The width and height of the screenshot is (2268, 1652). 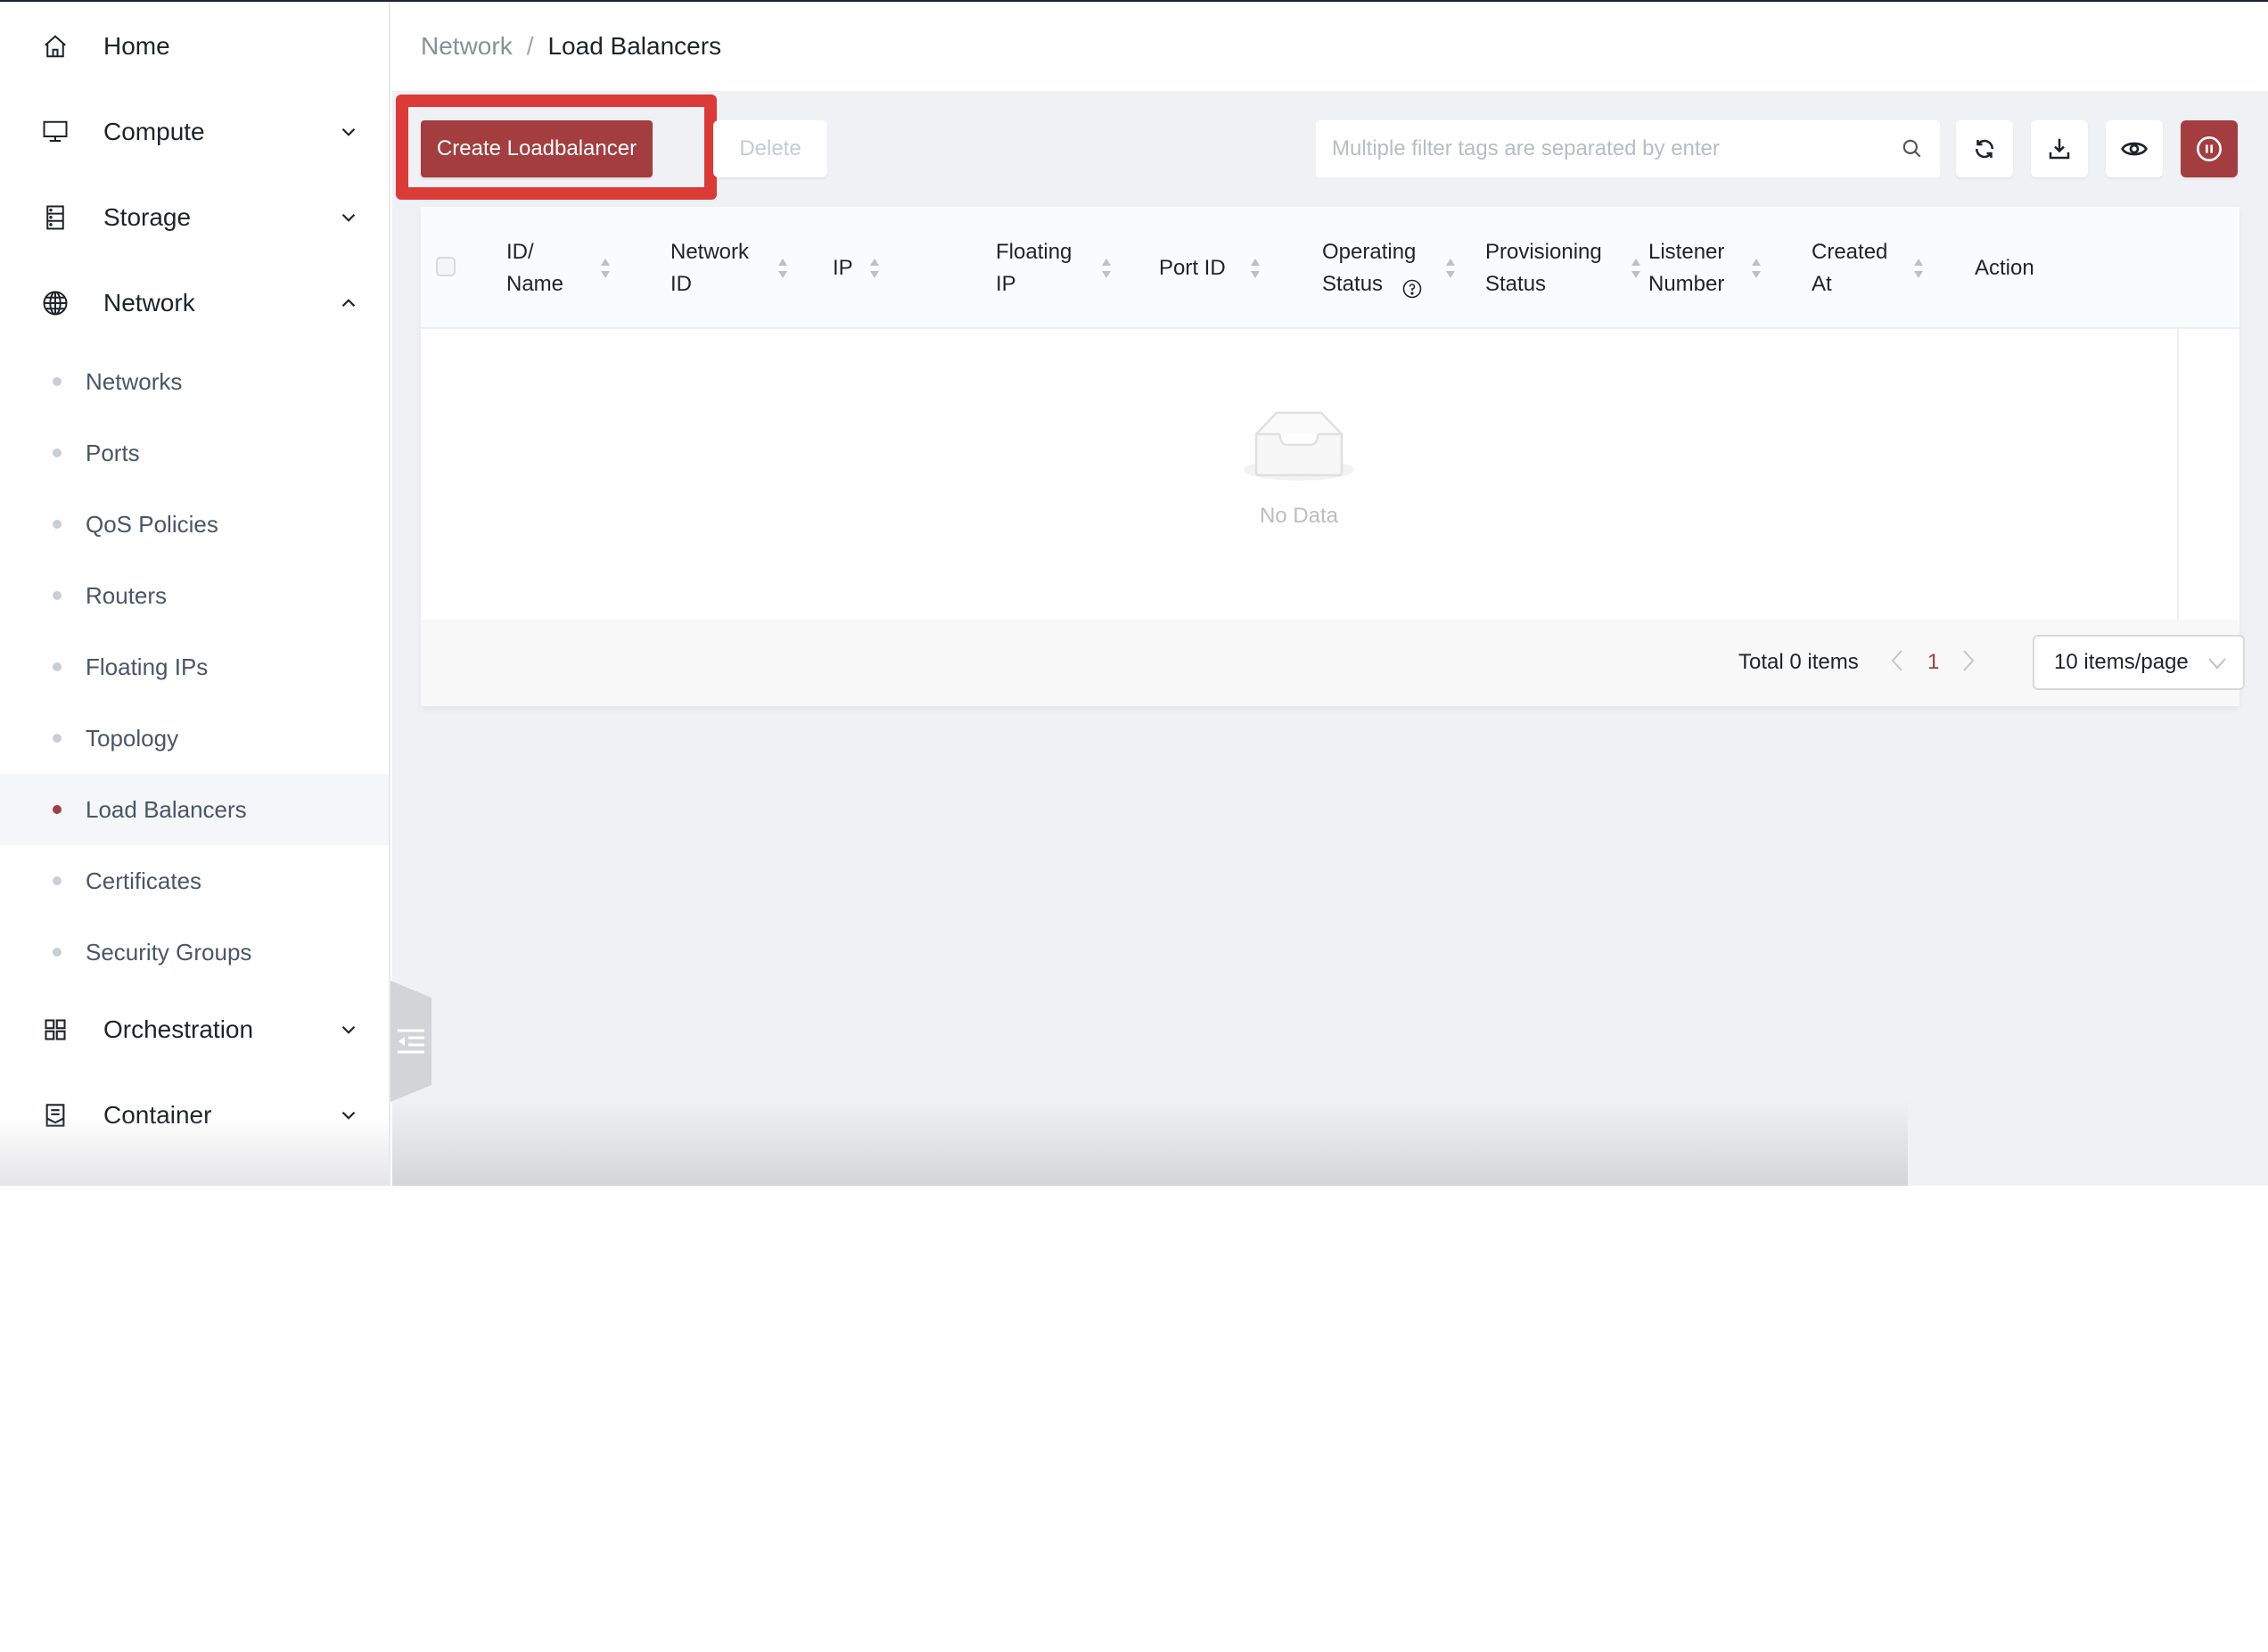 I want to click on breadcrumb-current: Load Balancers, so click(x=634, y=46).